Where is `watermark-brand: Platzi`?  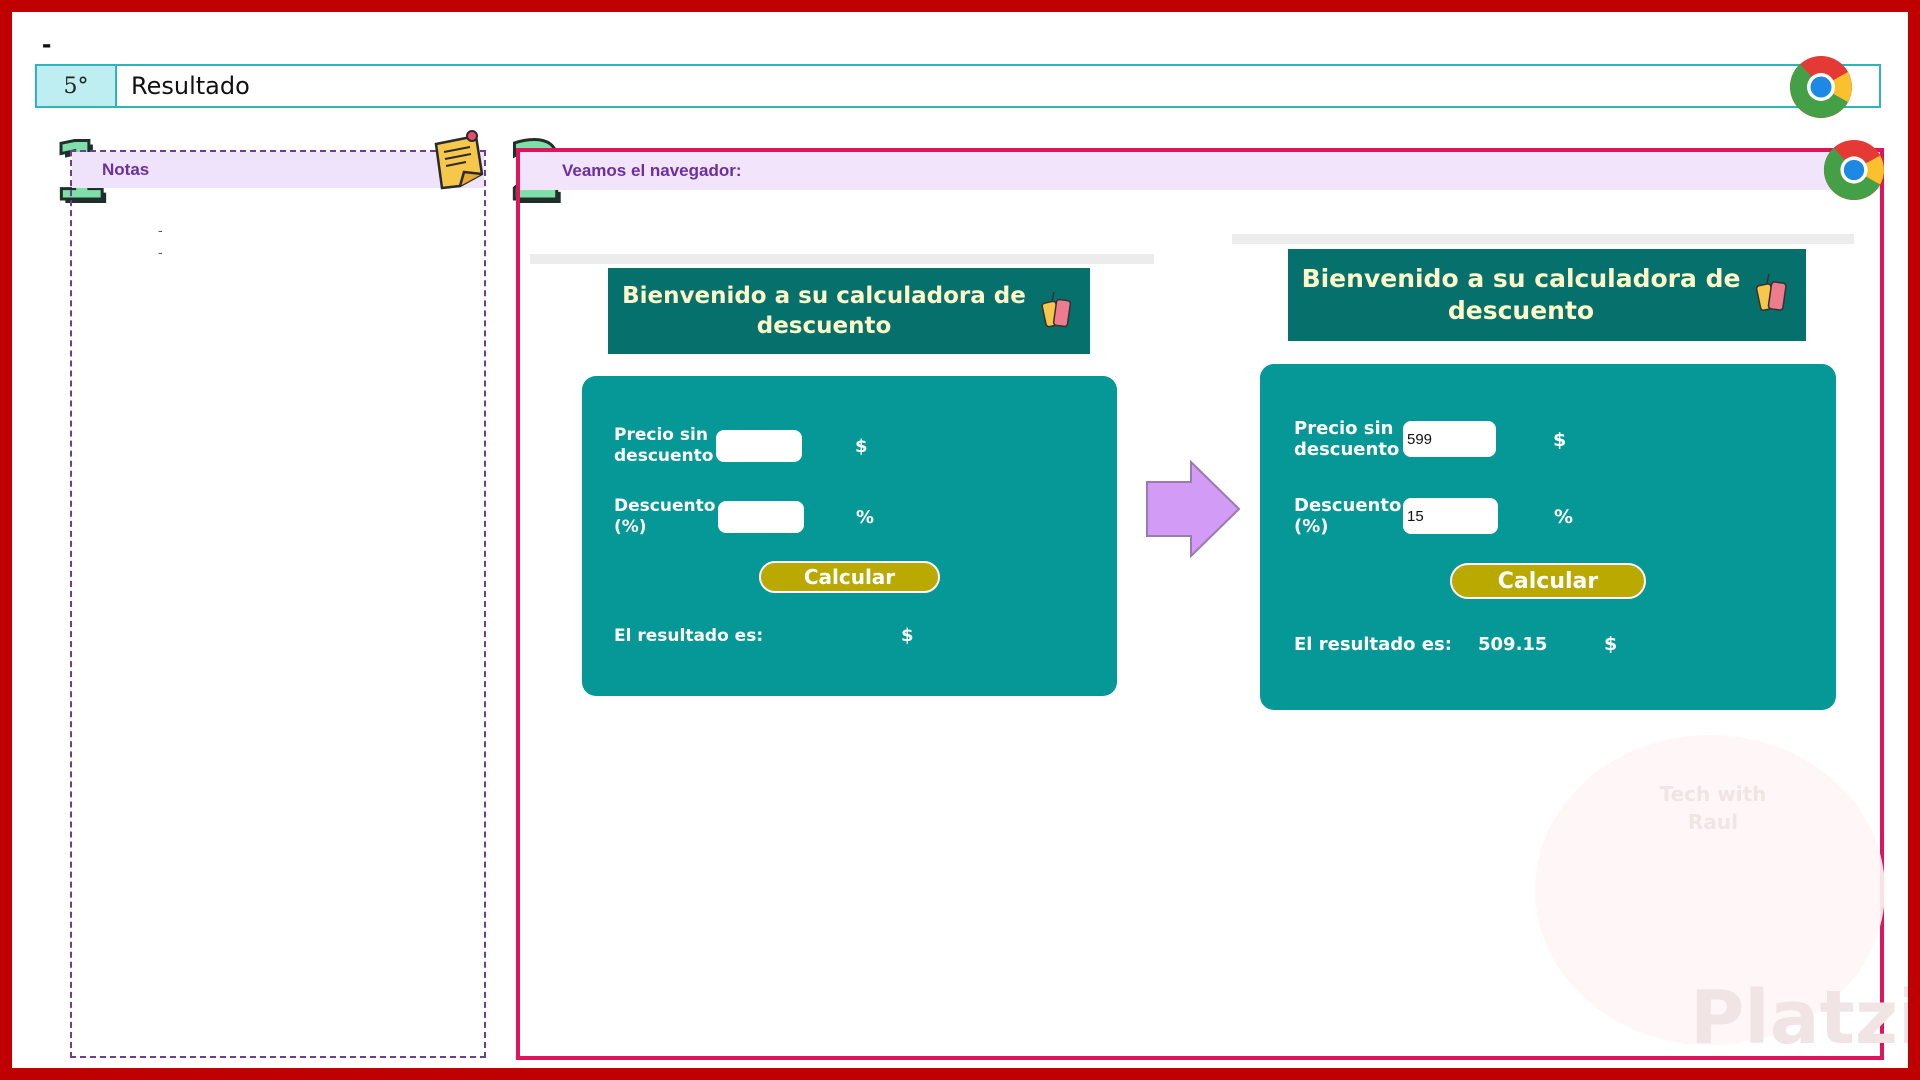
watermark-brand: Platzi is located at coordinates (1805, 1018).